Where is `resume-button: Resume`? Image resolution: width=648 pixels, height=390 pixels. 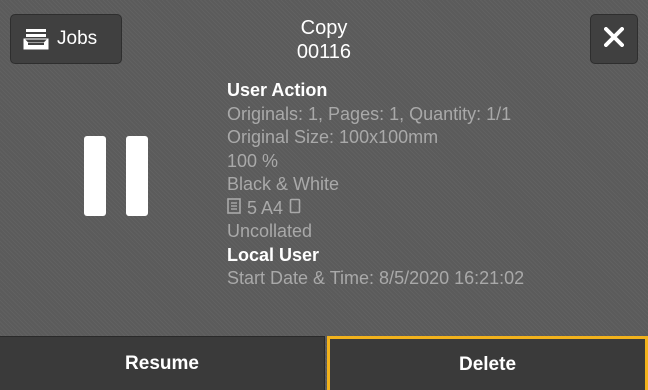
resume-button: Resume is located at coordinates (162, 363).